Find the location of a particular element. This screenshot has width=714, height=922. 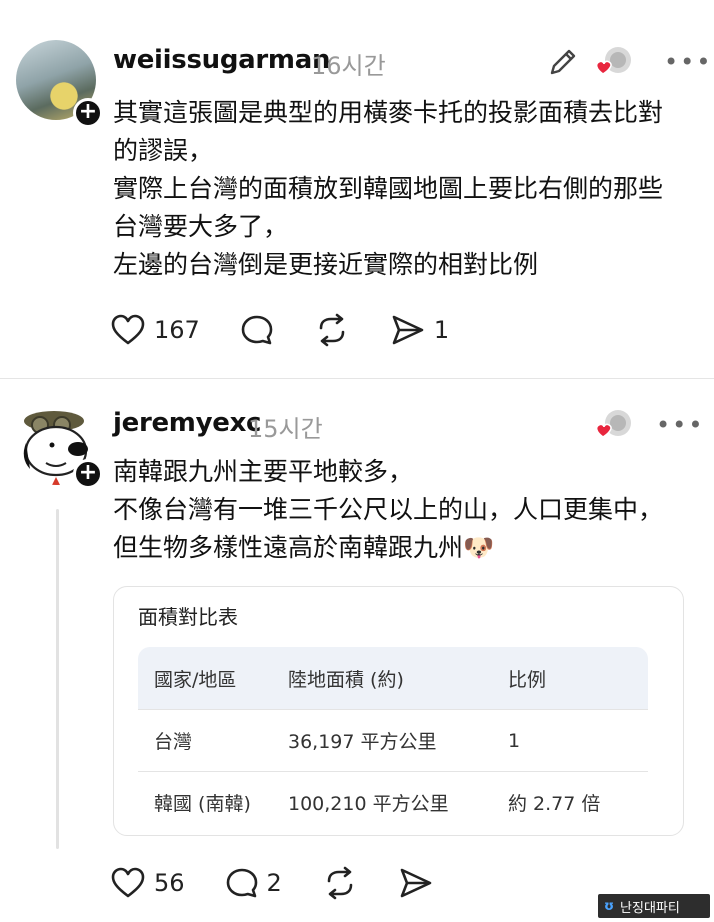

thread-line is located at coordinates (57, 679).